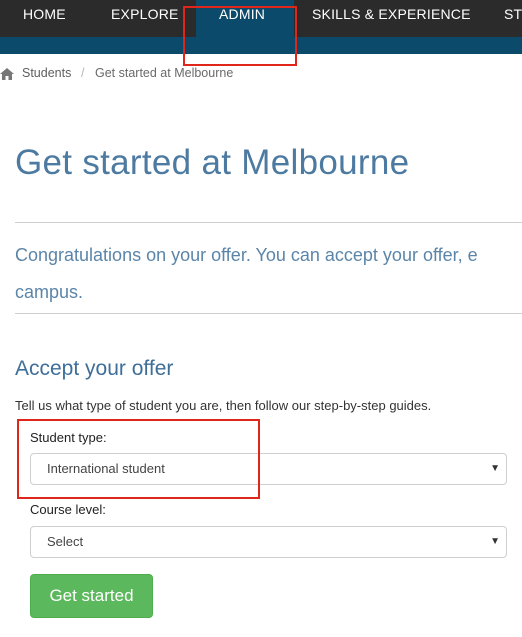 The height and width of the screenshot is (637, 522). What do you see at coordinates (212, 162) in the screenshot?
I see `page-title: Get started at Melbourne` at bounding box center [212, 162].